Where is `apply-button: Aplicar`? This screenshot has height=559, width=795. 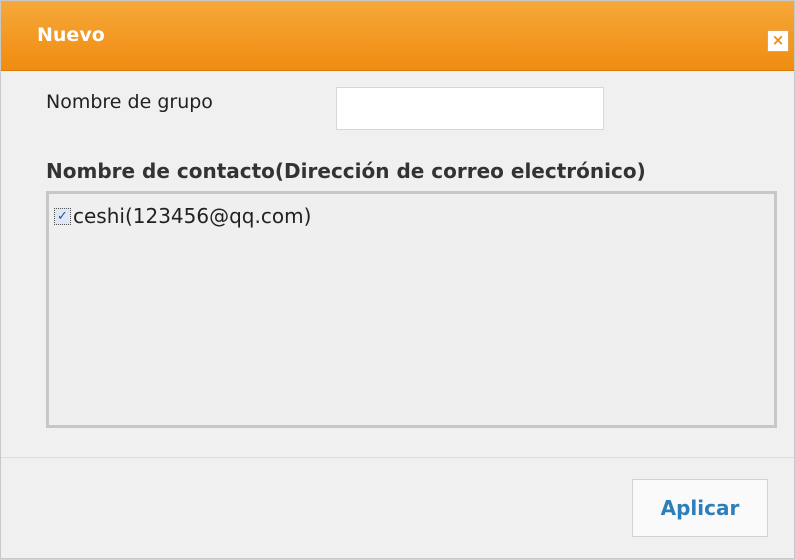
apply-button: Aplicar is located at coordinates (700, 508).